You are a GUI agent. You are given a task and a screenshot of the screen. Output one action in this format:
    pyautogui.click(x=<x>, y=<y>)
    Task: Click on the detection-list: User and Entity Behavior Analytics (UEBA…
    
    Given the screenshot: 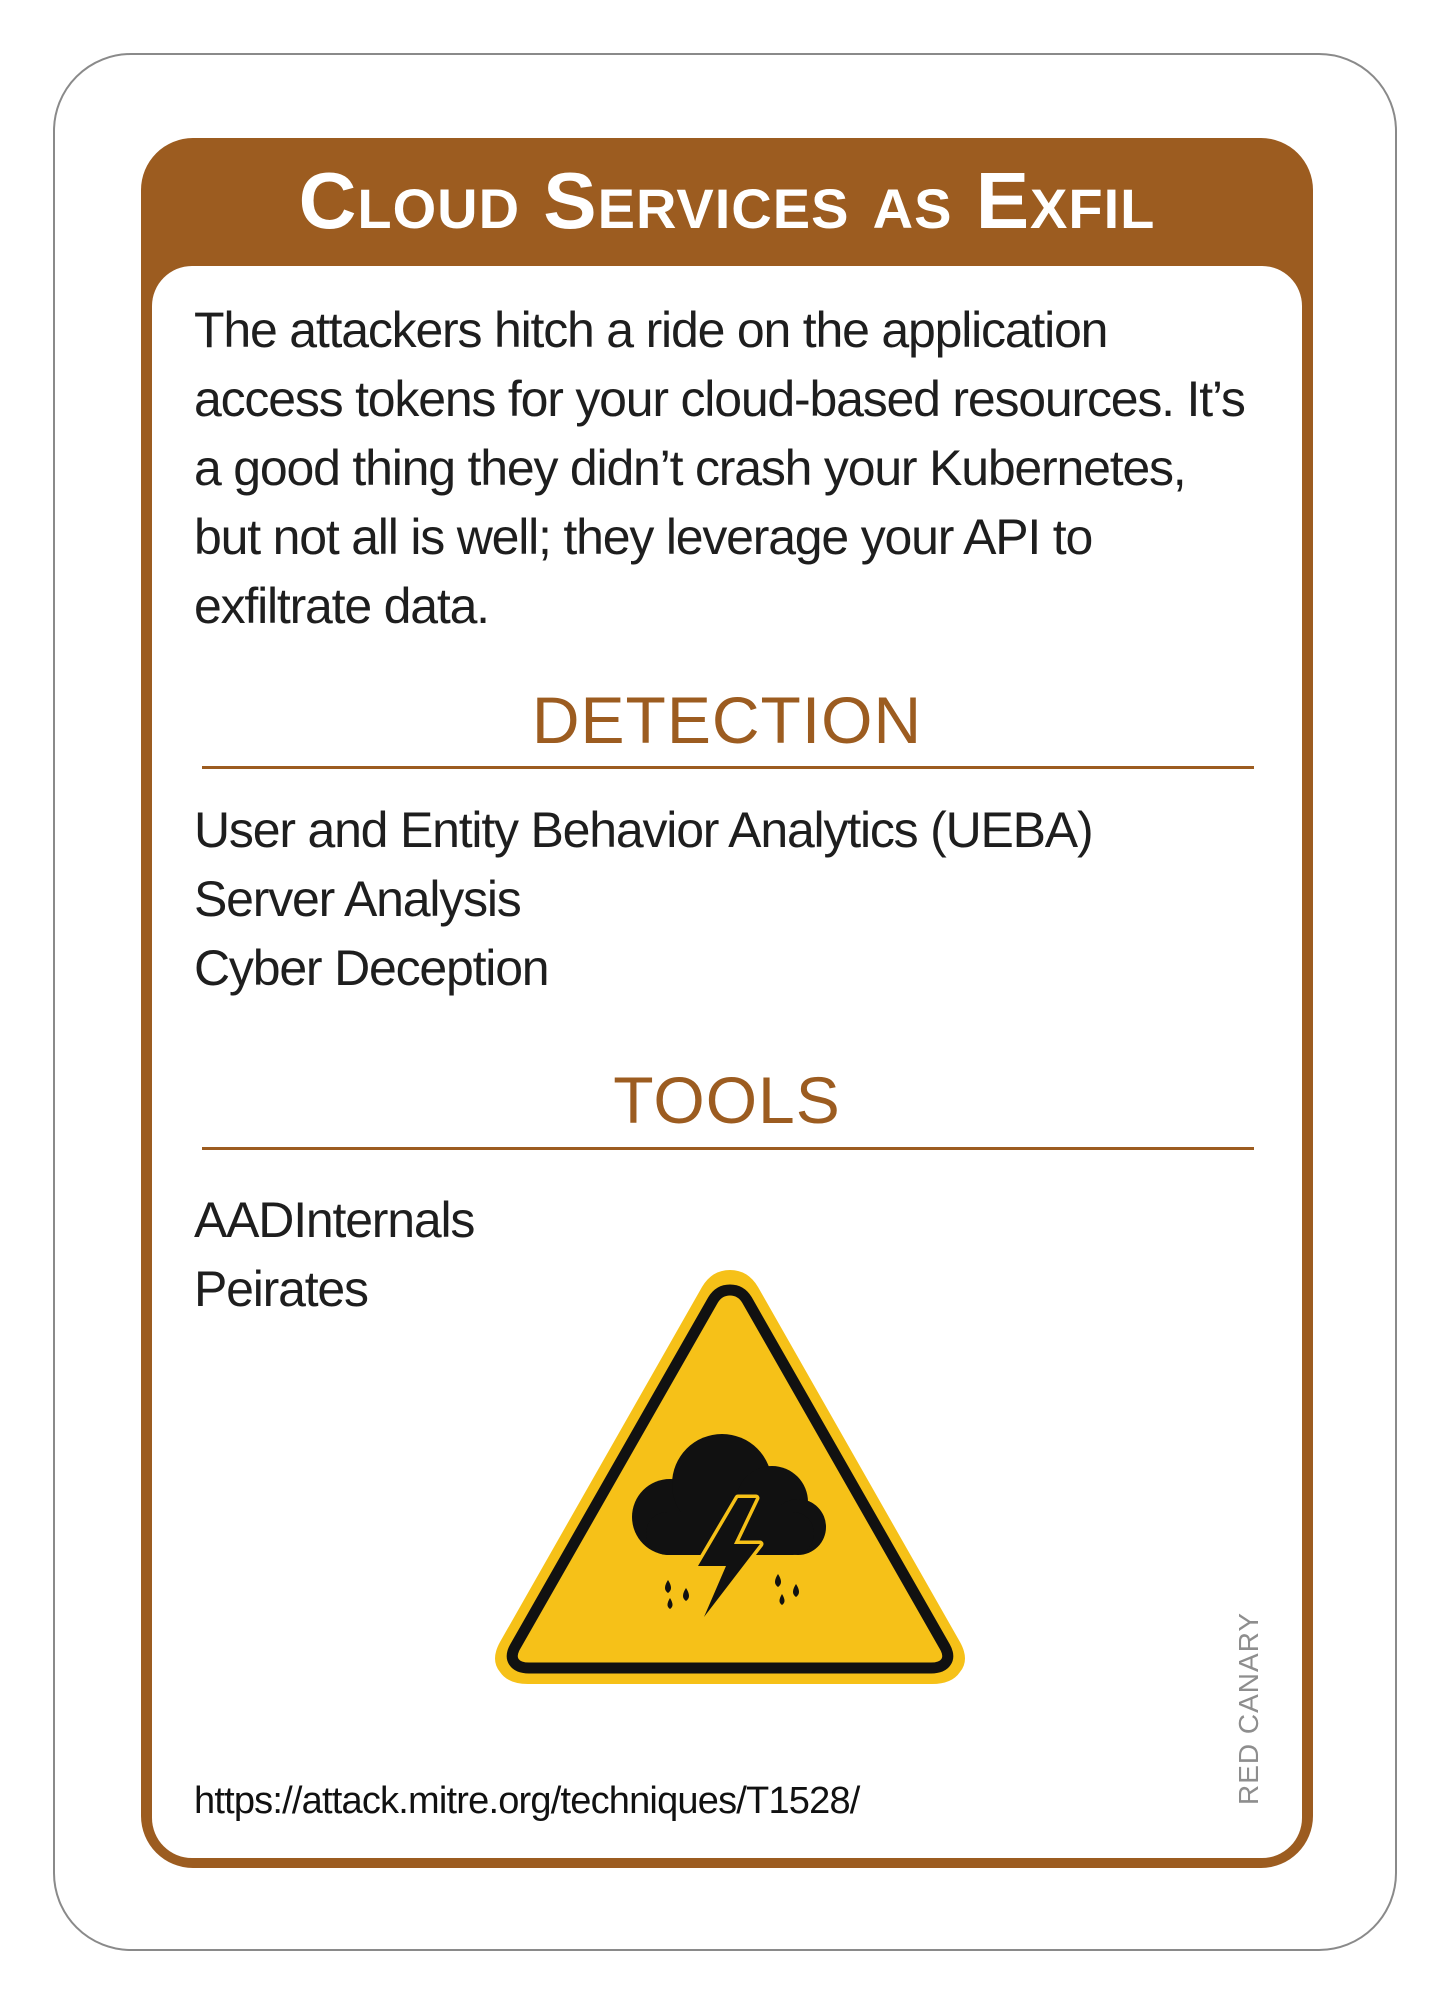 What is the action you would take?
    pyautogui.click(x=724, y=899)
    